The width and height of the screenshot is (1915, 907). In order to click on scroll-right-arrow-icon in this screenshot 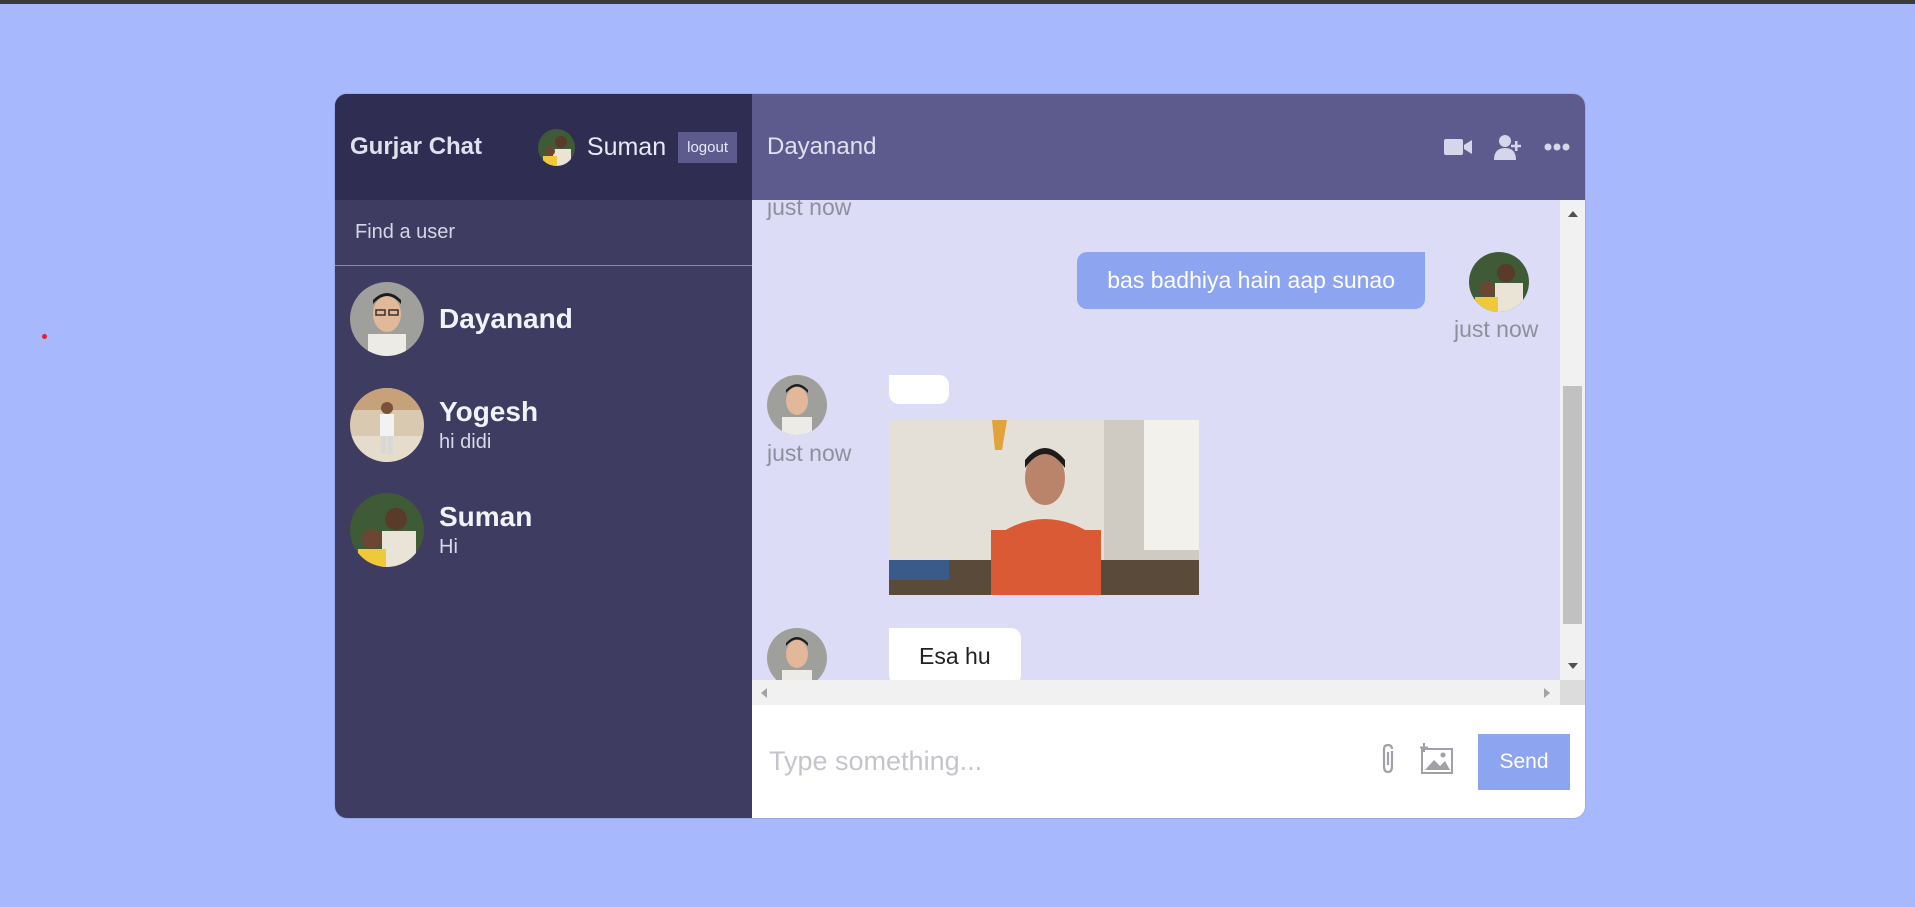, I will do `click(1547, 693)`.